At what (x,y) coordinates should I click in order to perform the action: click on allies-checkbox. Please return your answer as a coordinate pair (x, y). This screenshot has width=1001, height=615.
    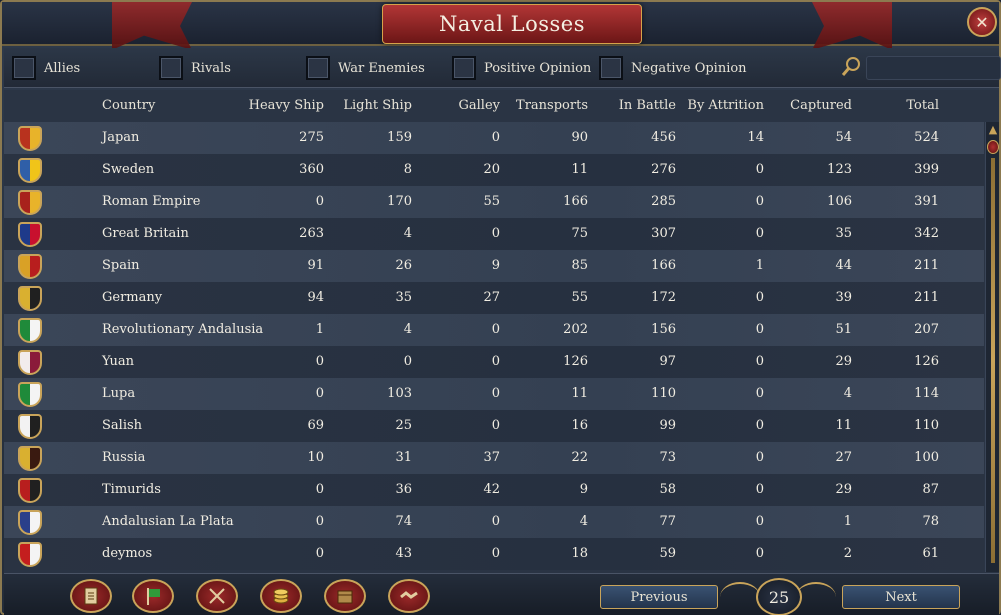
    Looking at the image, I should click on (24, 68).